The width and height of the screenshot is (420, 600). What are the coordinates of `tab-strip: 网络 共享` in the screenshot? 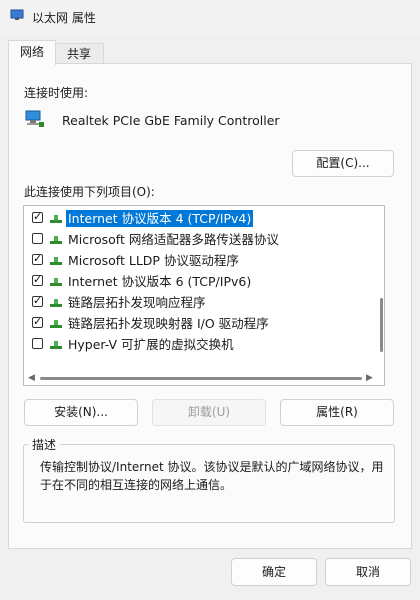 It's located at (210, 52).